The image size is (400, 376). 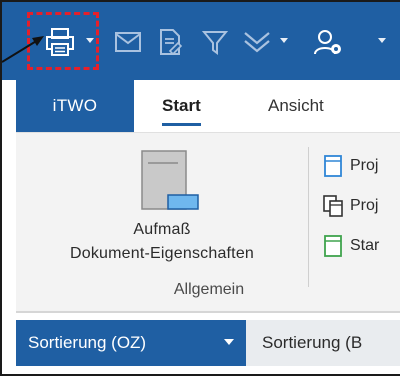 What do you see at coordinates (296, 106) in the screenshot?
I see `tab-ansicht: Ansicht` at bounding box center [296, 106].